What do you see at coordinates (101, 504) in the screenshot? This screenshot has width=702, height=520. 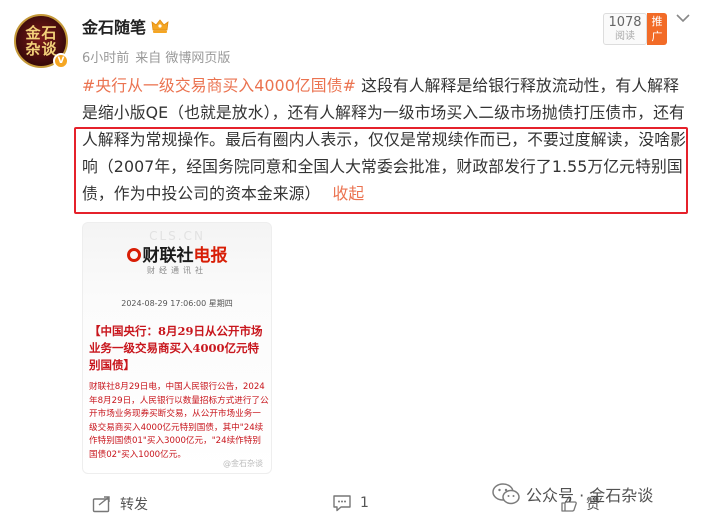 I see `share-icon` at bounding box center [101, 504].